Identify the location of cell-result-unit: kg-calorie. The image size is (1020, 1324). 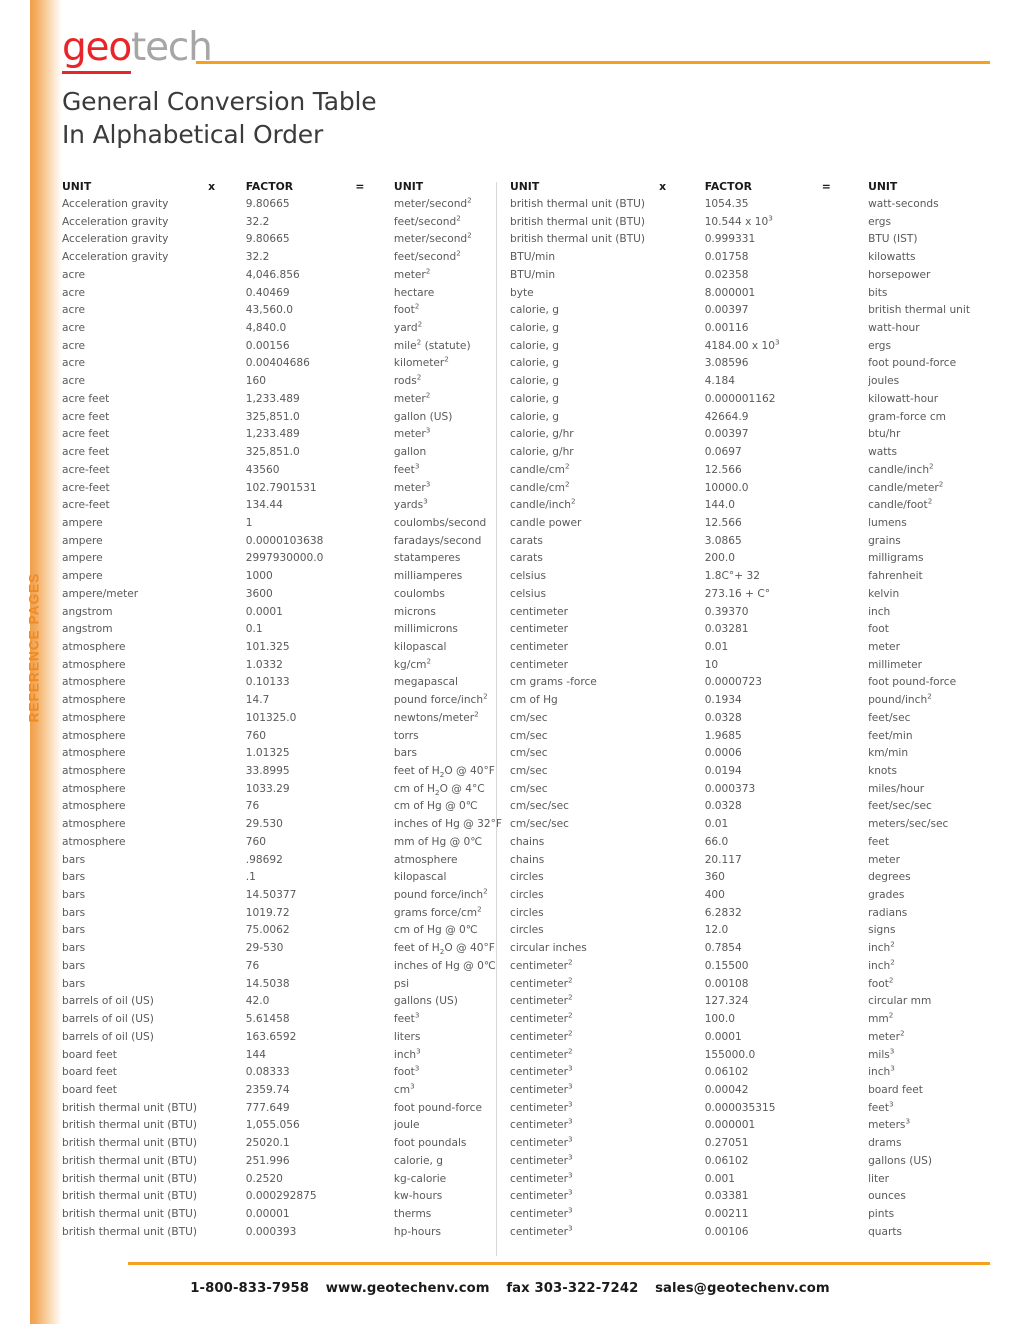
(420, 1178).